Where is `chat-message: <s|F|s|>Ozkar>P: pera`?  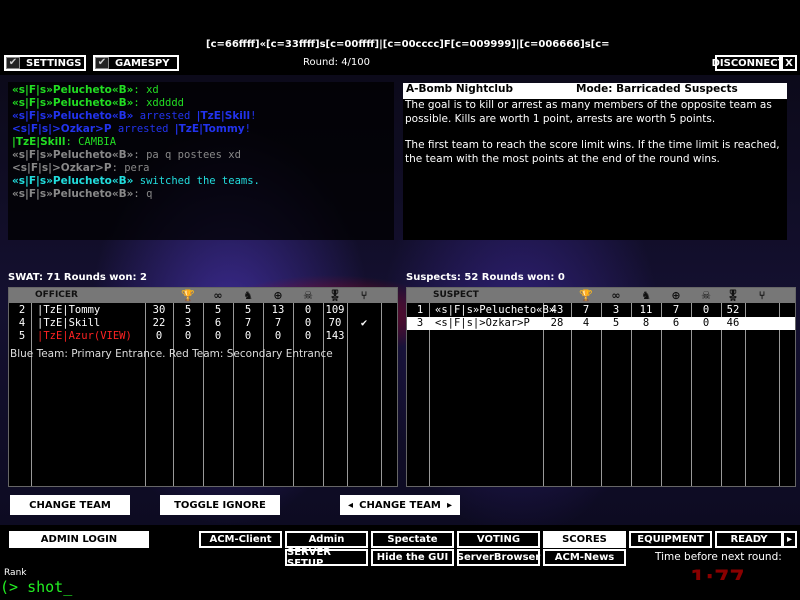 chat-message: <s|F|s|>Ozkar>P: pera is located at coordinates (201, 168).